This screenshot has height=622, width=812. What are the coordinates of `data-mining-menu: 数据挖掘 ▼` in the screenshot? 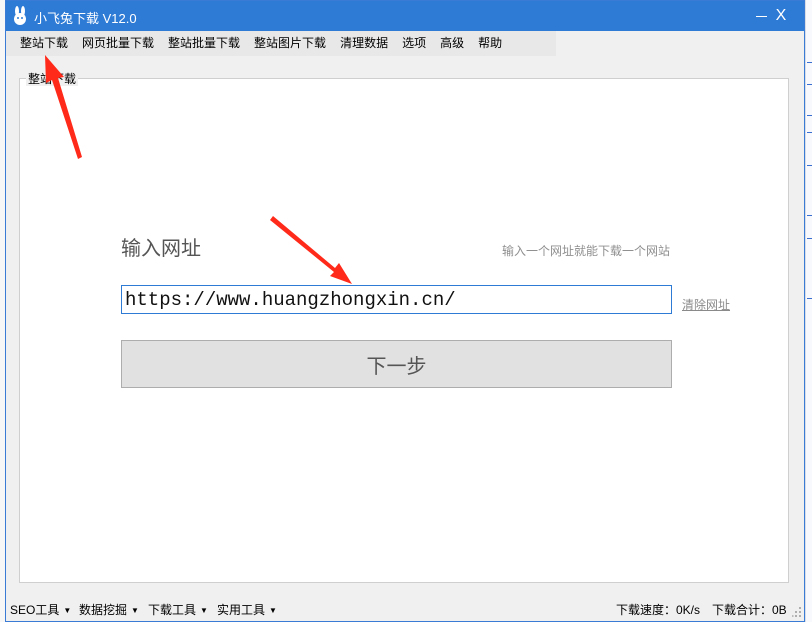 It's located at (109, 609).